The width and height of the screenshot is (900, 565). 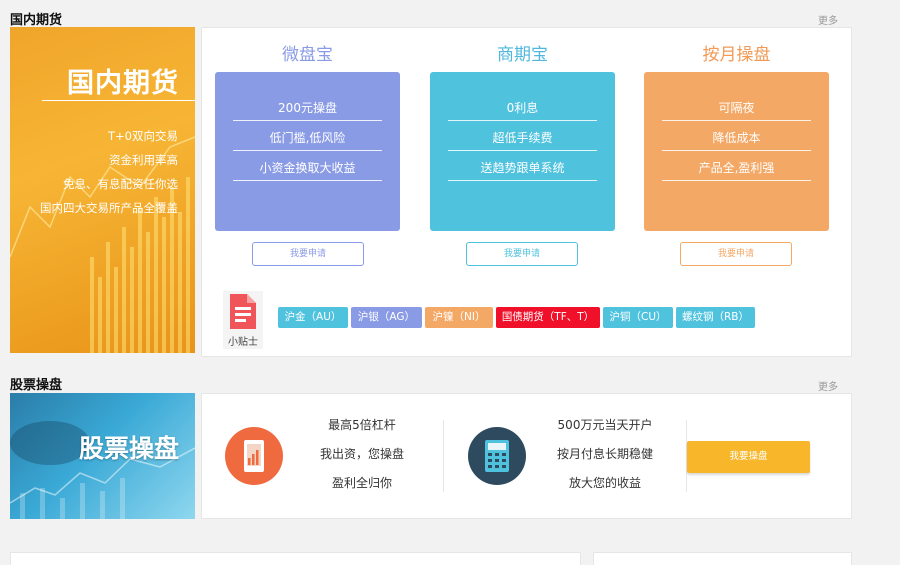 I want to click on futures-section-title: 国内期货, so click(x=36, y=20).